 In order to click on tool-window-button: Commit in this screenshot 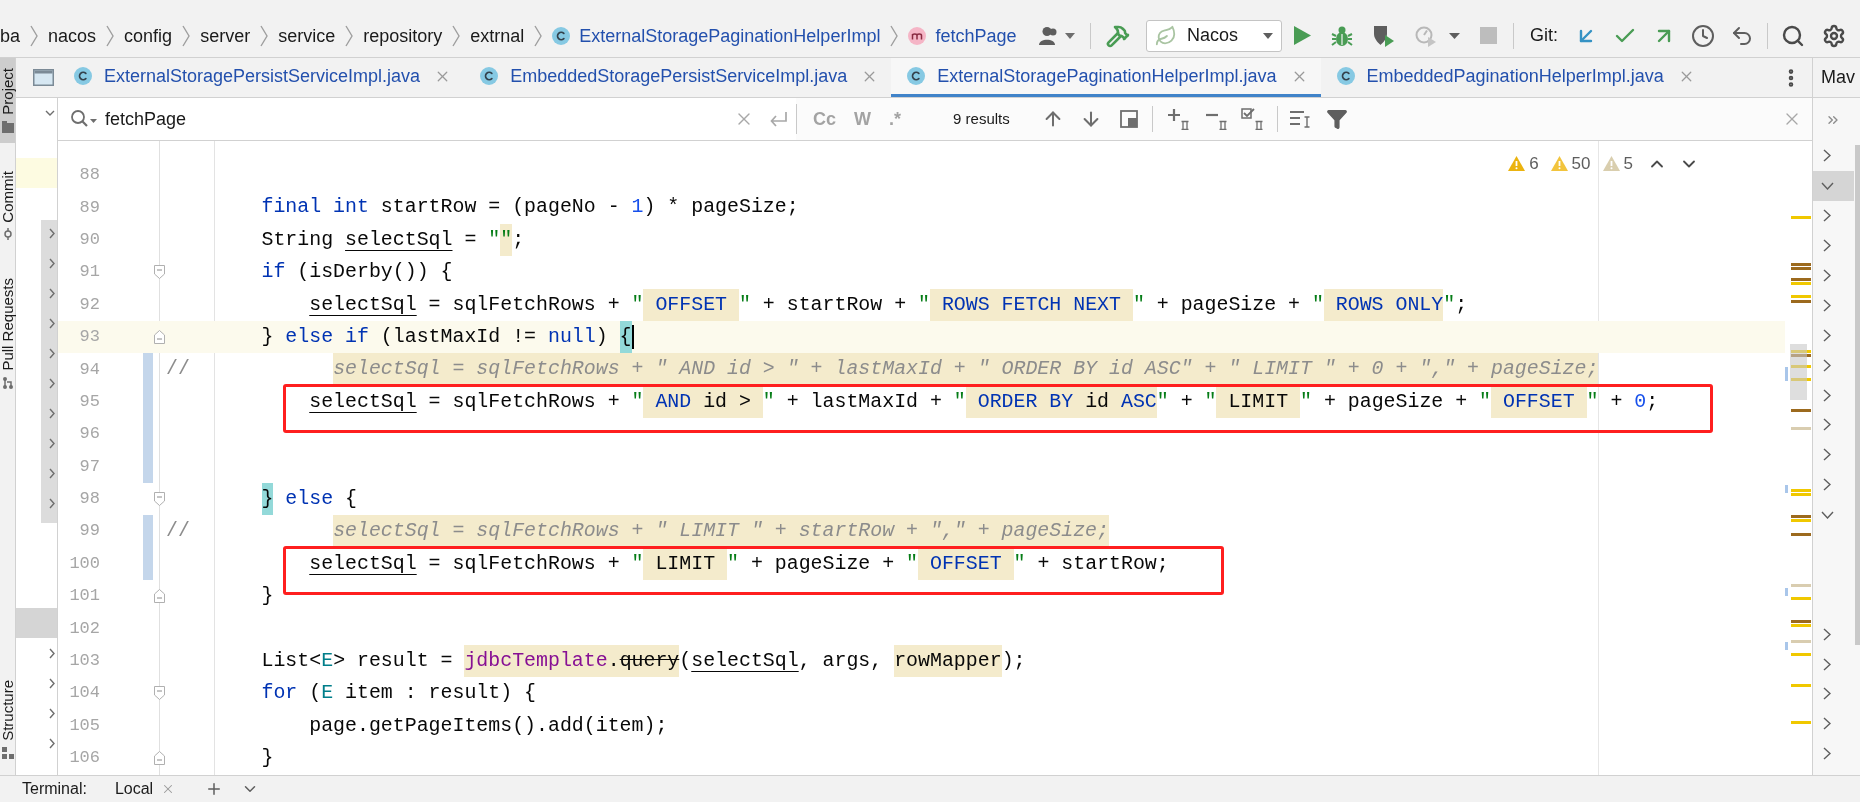, I will do `click(7, 205)`.